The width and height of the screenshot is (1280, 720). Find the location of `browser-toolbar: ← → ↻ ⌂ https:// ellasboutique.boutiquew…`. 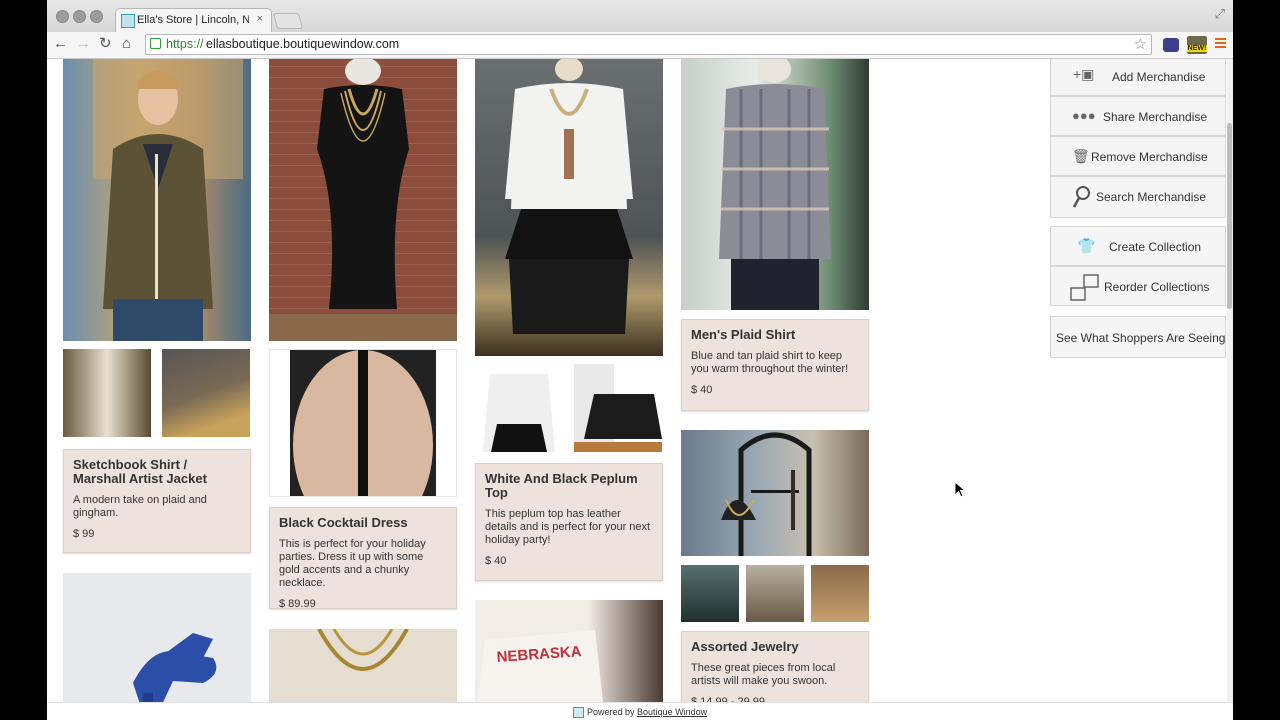

browser-toolbar: ← → ↻ ⌂ https:// ellasboutique.boutiquew… is located at coordinates (640, 45).